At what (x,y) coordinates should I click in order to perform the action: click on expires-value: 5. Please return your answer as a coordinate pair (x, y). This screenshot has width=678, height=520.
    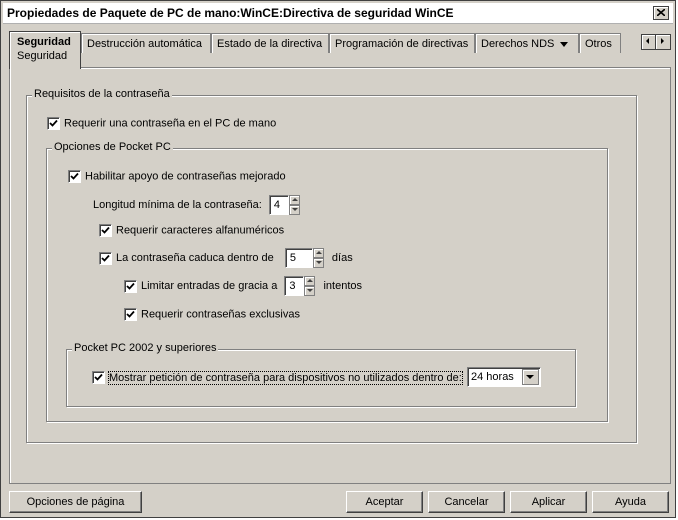
    Looking at the image, I should click on (292, 258).